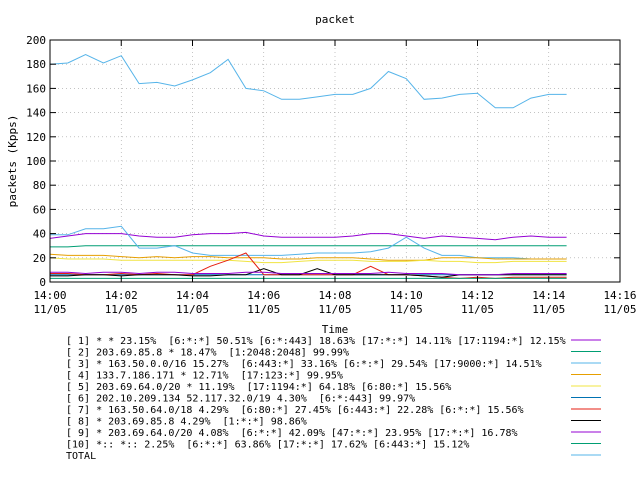 This screenshot has height=480, width=640. Describe the element at coordinates (39, 209) in the screenshot. I see `y-tick-label: 60` at that location.